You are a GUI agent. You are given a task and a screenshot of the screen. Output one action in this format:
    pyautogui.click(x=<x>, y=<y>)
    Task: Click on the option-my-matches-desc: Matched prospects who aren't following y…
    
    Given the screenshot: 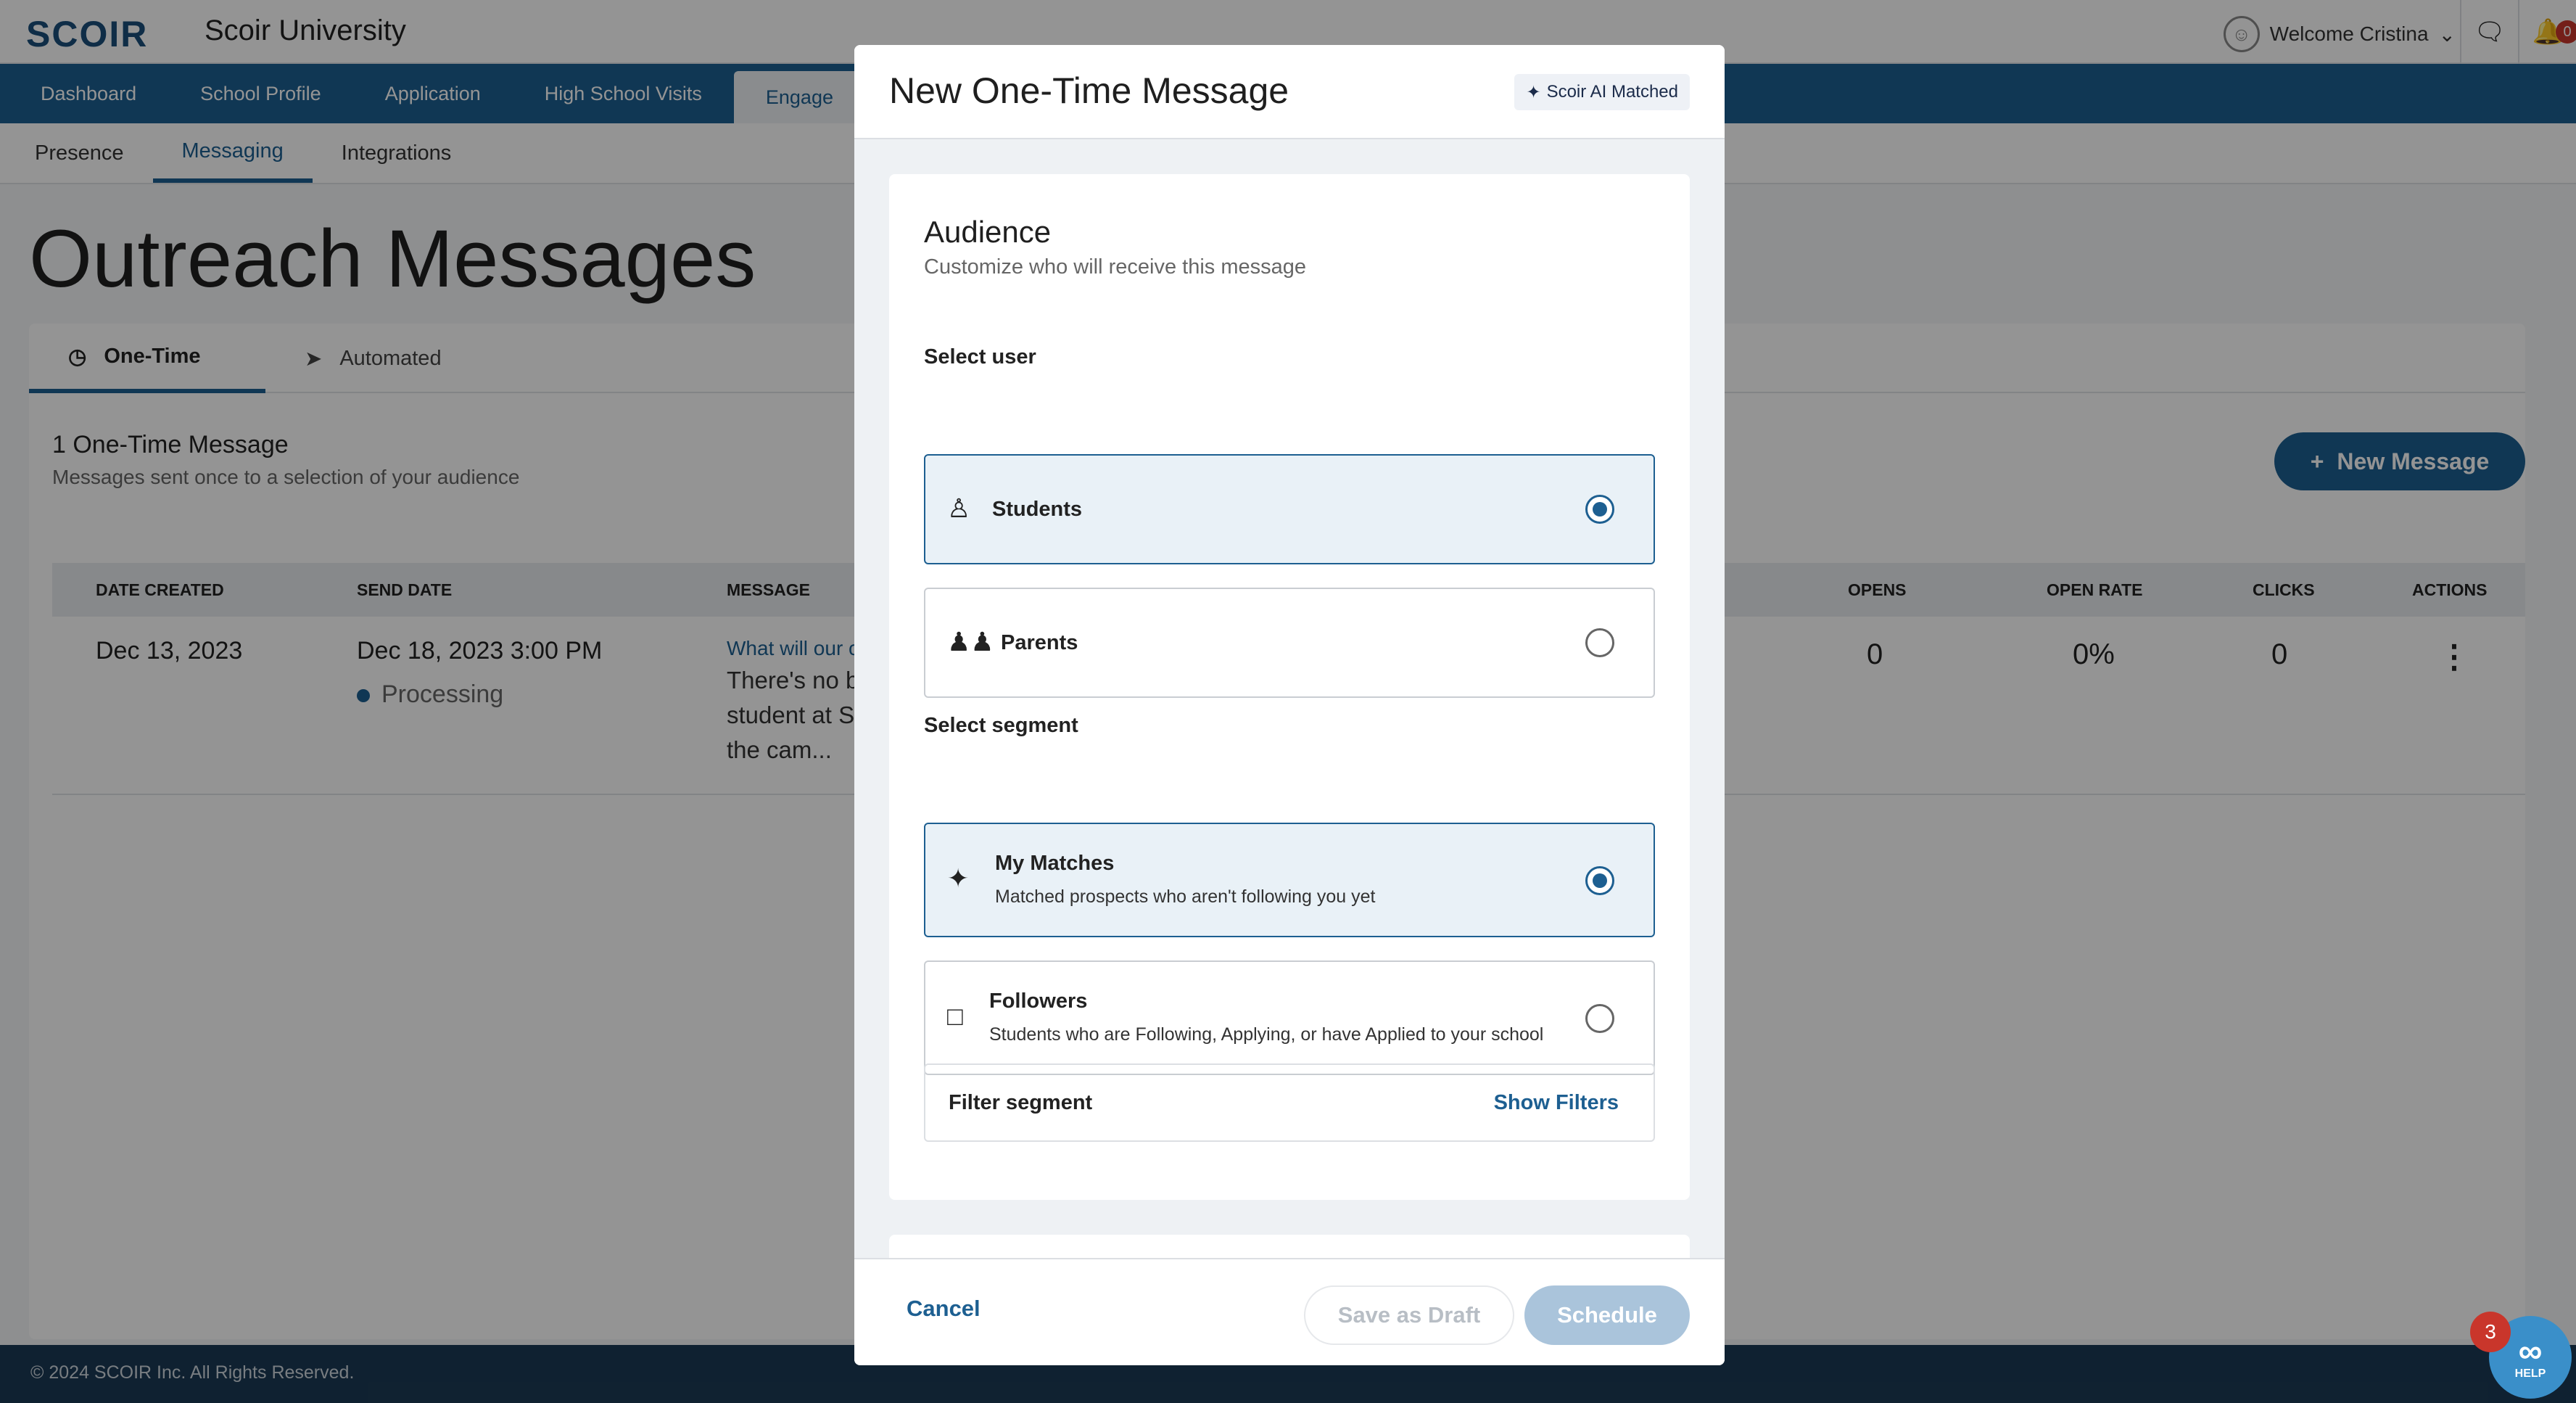 What is the action you would take?
    pyautogui.click(x=1185, y=896)
    